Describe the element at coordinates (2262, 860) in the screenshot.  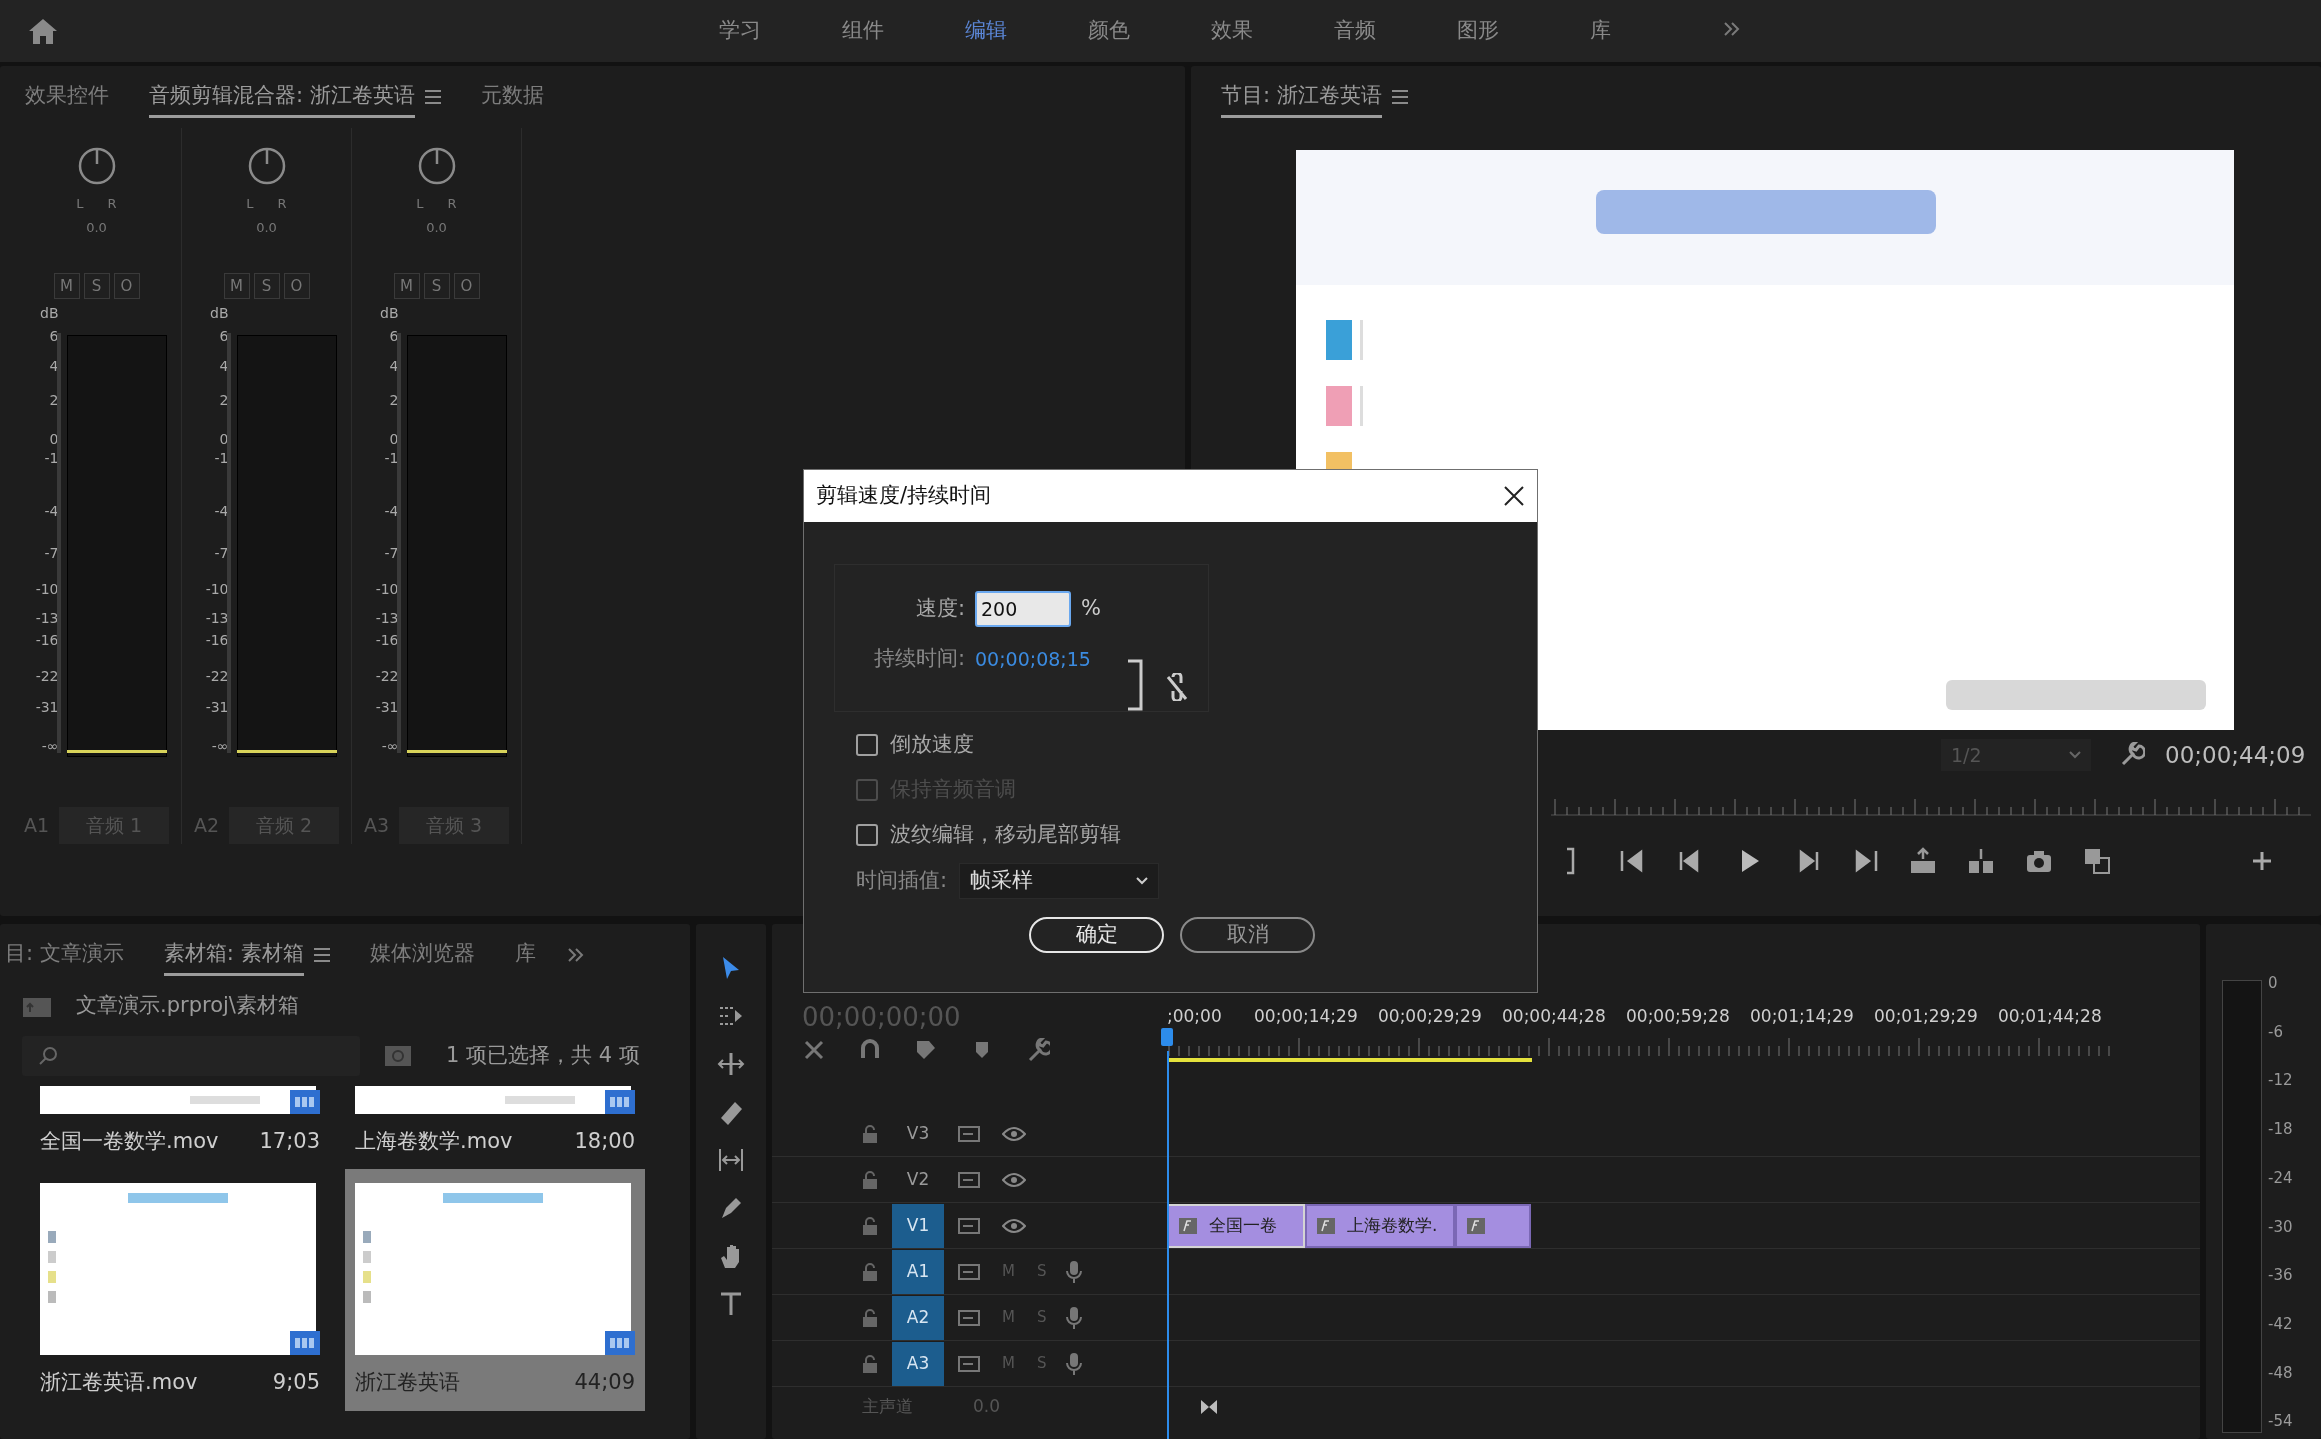
I see `add-icon` at that location.